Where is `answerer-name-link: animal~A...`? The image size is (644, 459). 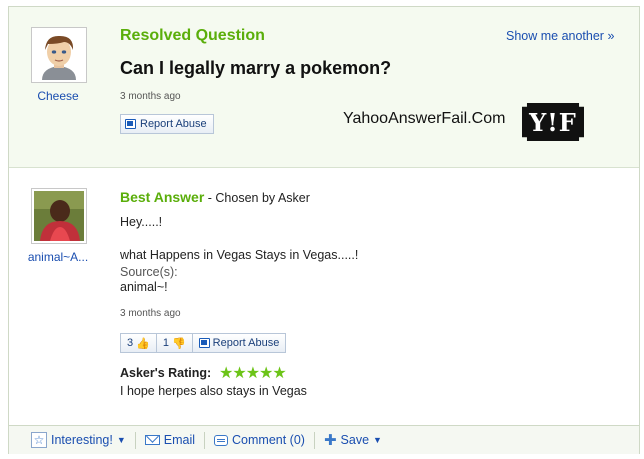
answerer-name-link: animal~A... is located at coordinates (58, 257).